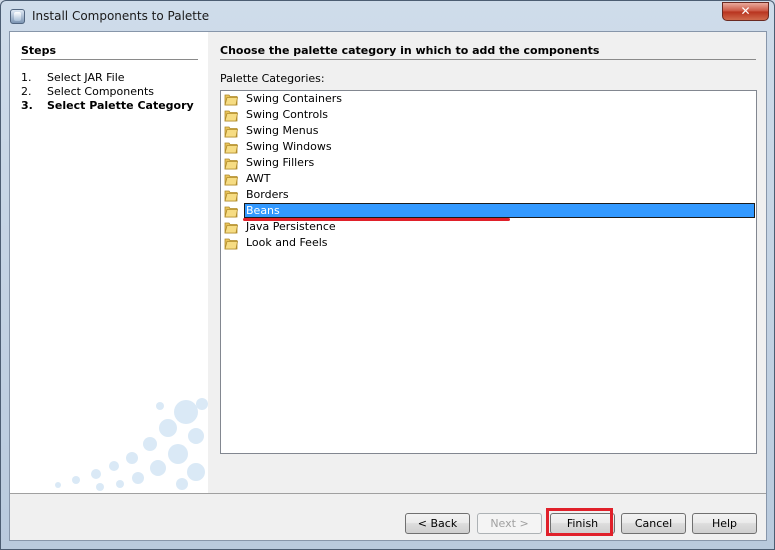 The height and width of the screenshot is (550, 775). Describe the element at coordinates (291, 226) in the screenshot. I see `list-item-label: Java Persistence` at that location.